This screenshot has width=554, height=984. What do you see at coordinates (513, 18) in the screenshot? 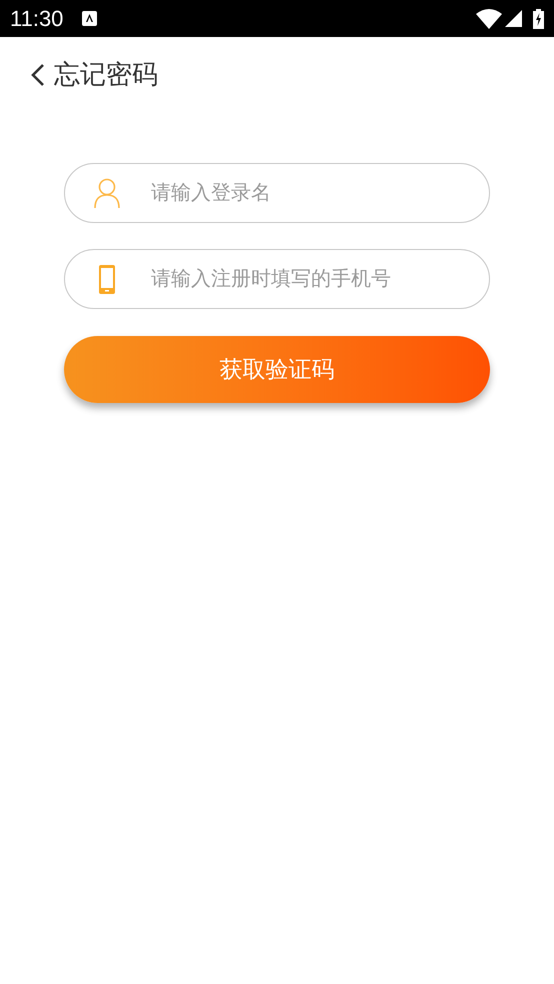
I see `signal-icon` at bounding box center [513, 18].